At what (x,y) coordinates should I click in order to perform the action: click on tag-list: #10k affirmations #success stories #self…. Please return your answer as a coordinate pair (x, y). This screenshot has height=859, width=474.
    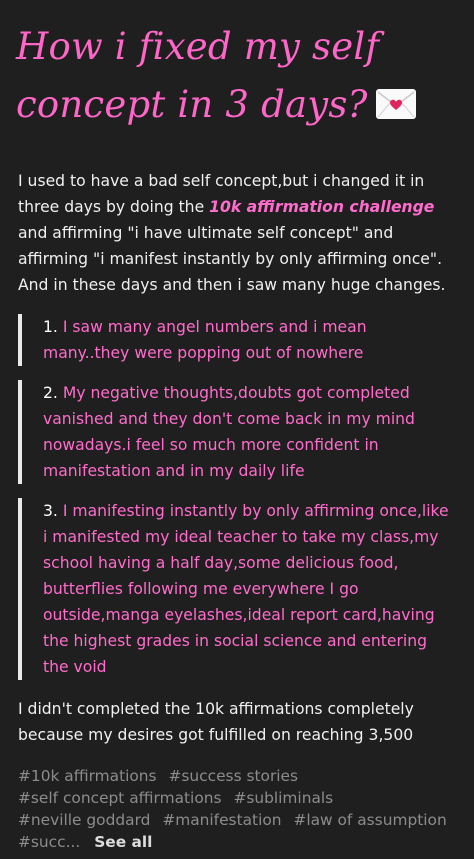
    Looking at the image, I should click on (238, 809).